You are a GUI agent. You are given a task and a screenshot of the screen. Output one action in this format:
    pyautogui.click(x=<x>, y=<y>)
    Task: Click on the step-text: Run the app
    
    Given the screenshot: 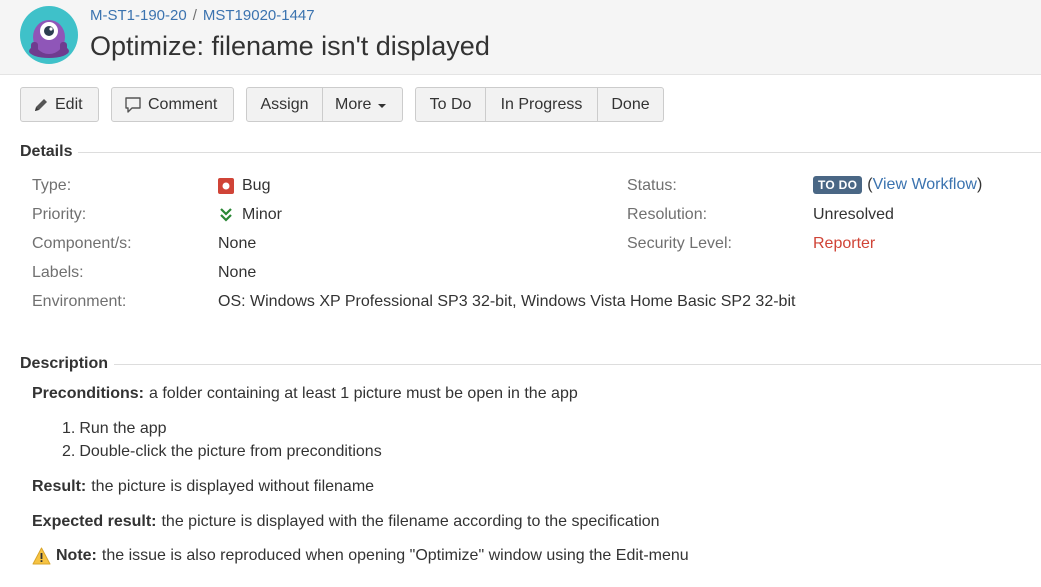 What is the action you would take?
    pyautogui.click(x=123, y=428)
    